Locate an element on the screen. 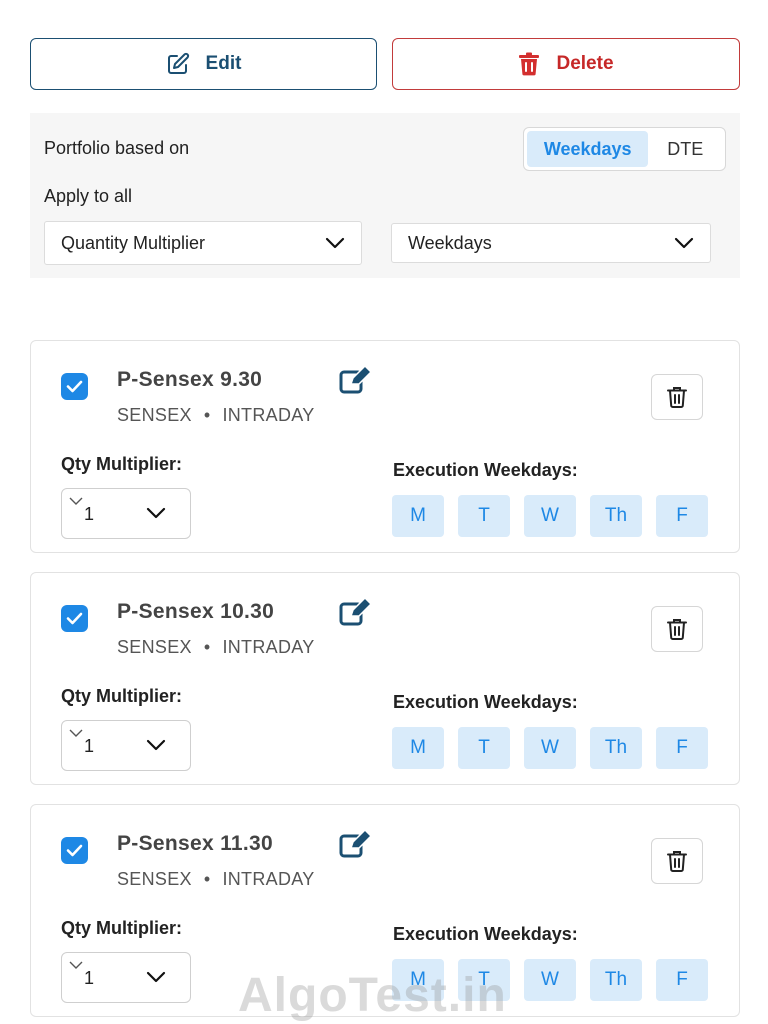 The image size is (768, 1024). apply-field-select: Quantity Multiplier is located at coordinates (203, 243).